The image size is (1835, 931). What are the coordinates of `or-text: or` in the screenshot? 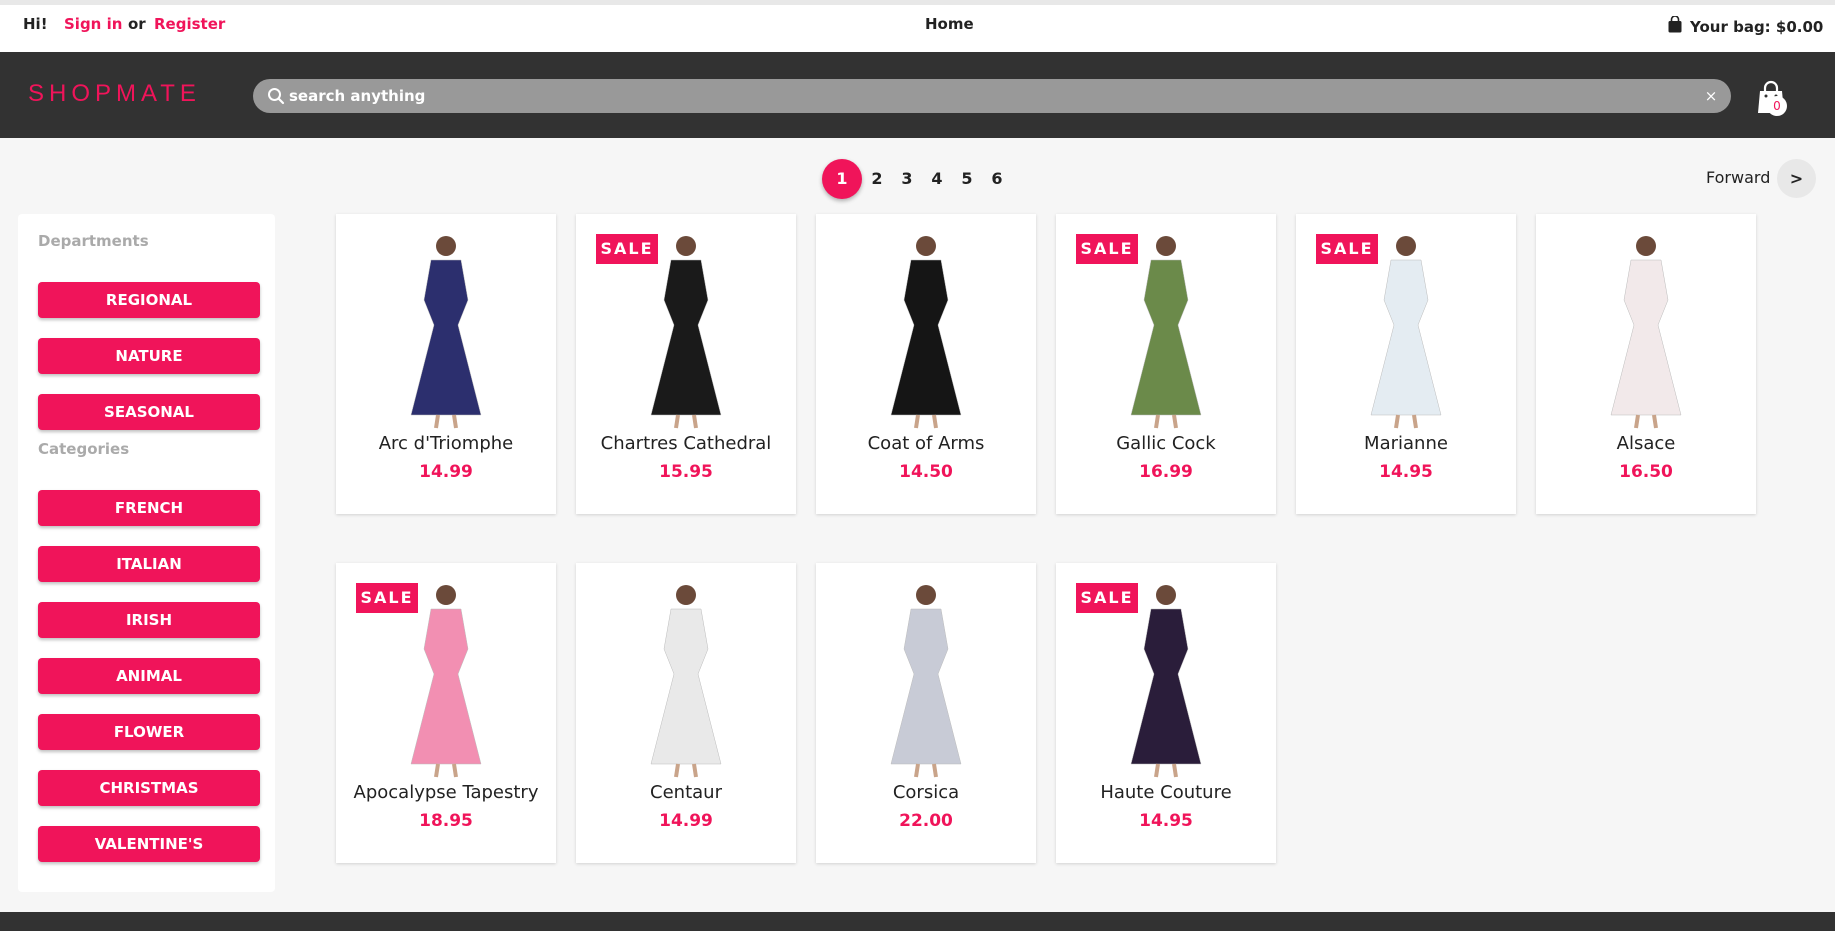 It's located at (137, 24).